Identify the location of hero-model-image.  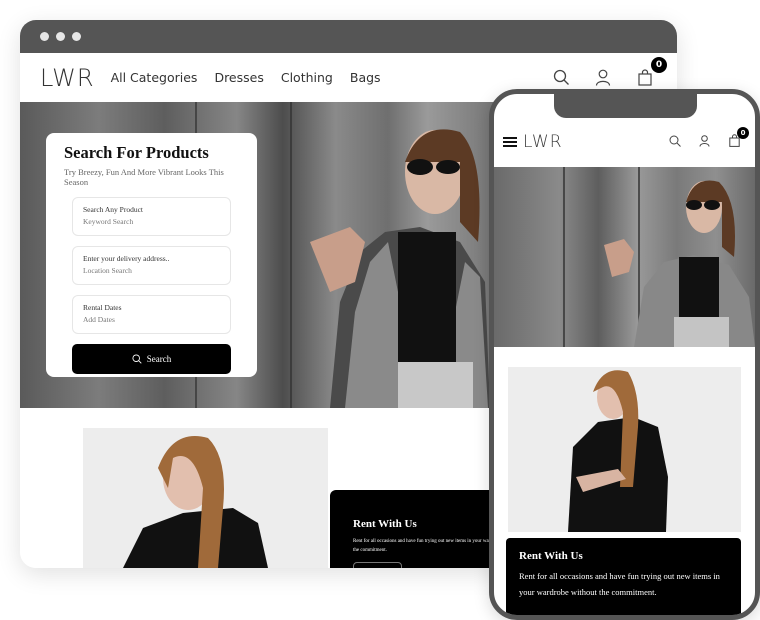
(400, 268).